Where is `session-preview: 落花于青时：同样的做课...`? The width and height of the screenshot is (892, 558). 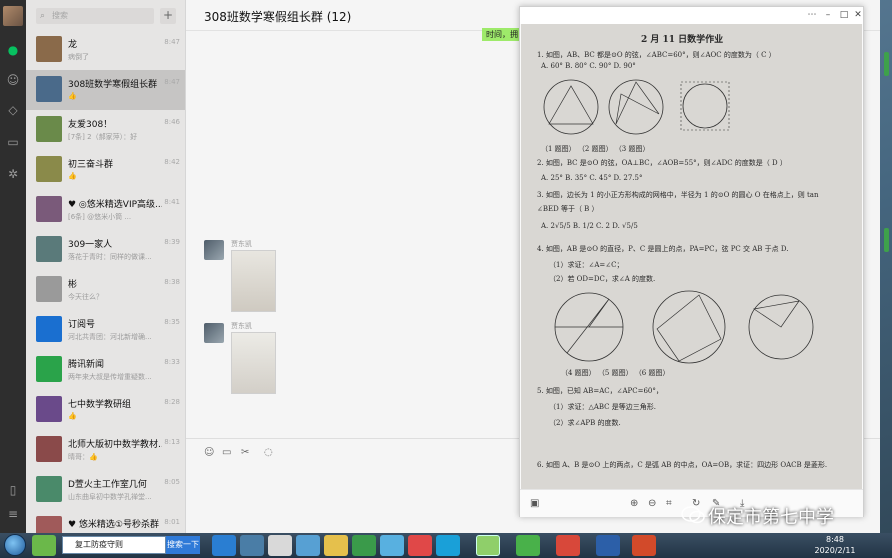
session-preview: 落花于青时：同样的做课... is located at coordinates (110, 257).